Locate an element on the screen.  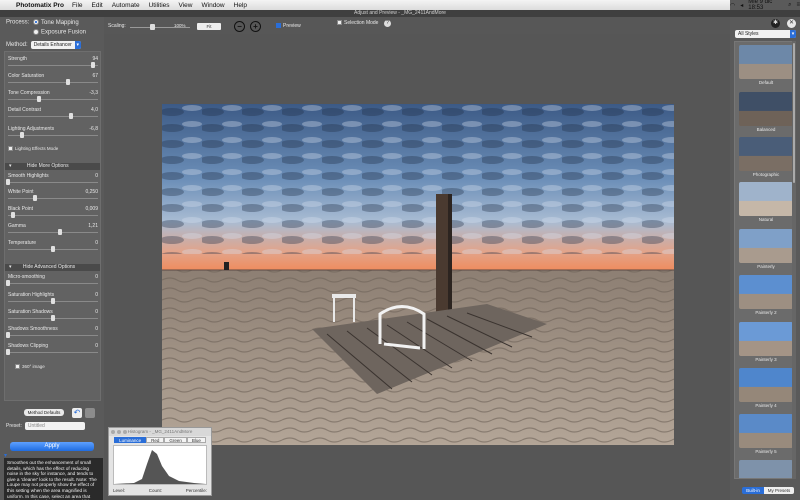
menu-help: Help is located at coordinates (240, 5).